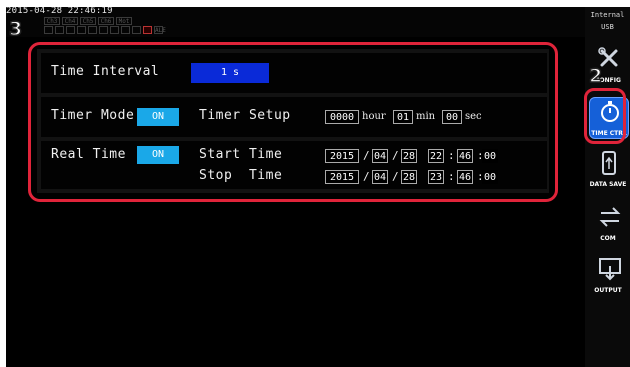 The height and width of the screenshot is (367, 630). Describe the element at coordinates (124, 21) in the screenshot. I see `channel-indicator: Mot` at that location.